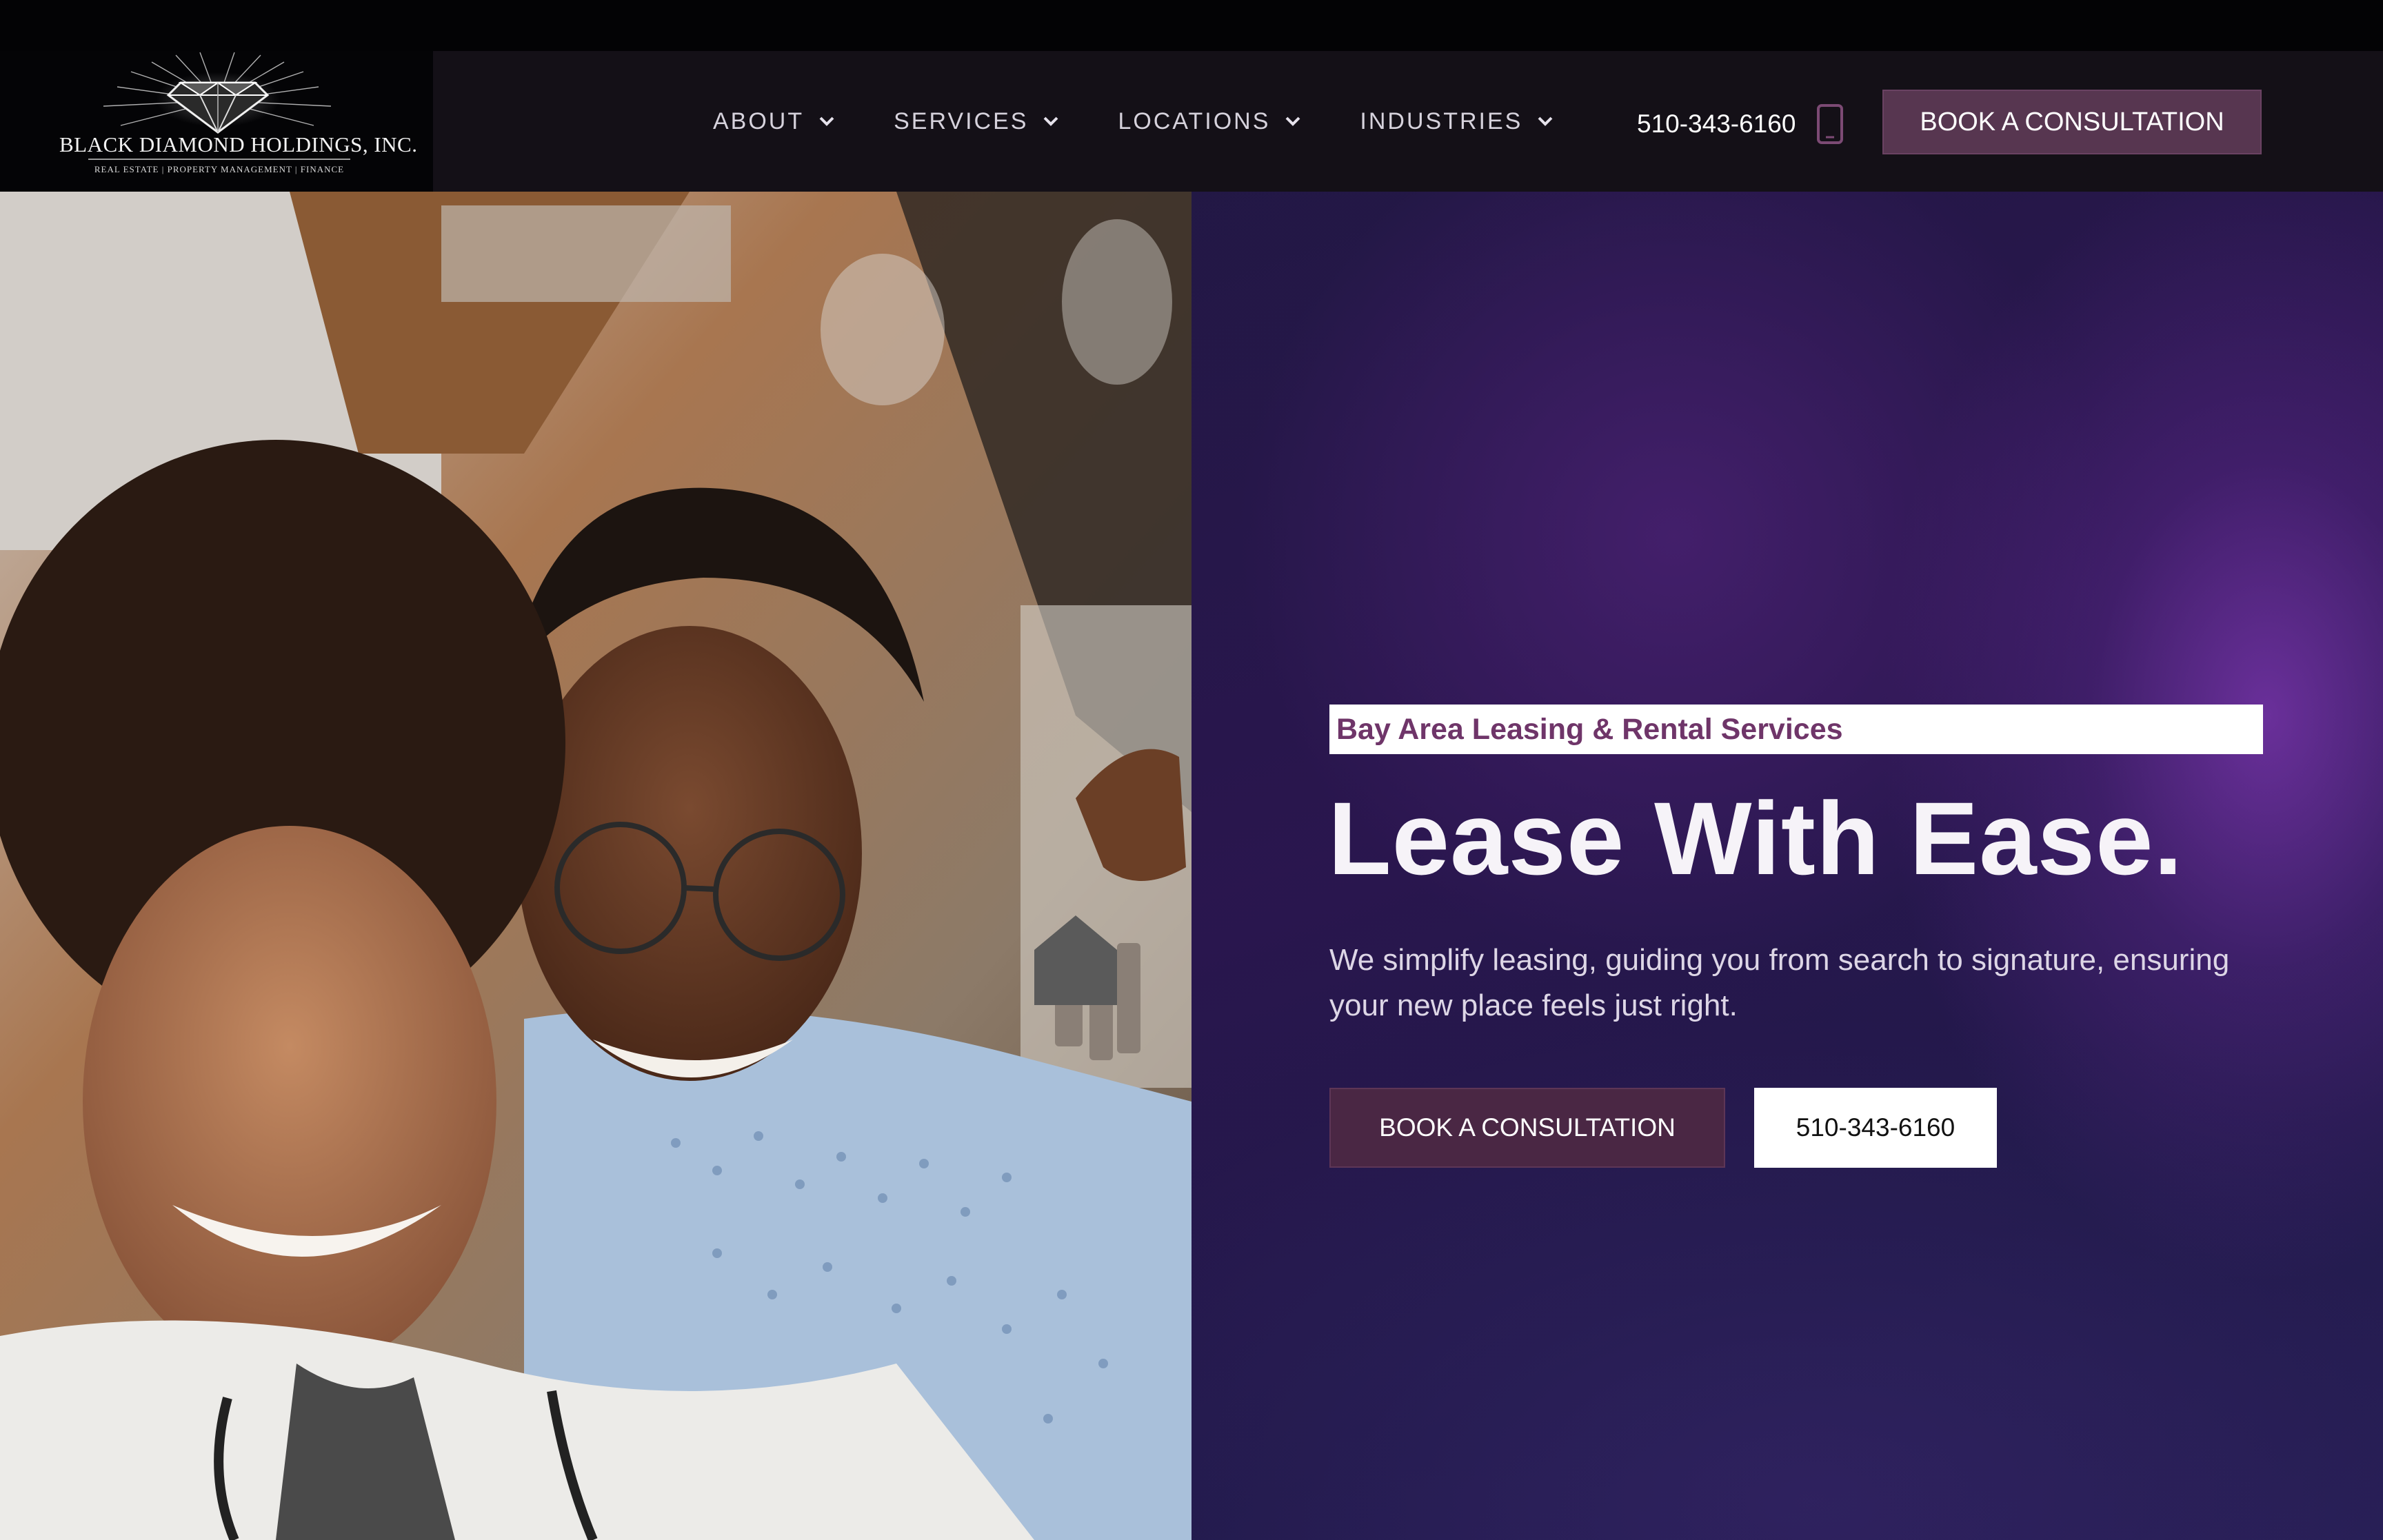 This screenshot has width=2383, height=1540. I want to click on hero-phone-button: 510-343-6160, so click(1875, 1128).